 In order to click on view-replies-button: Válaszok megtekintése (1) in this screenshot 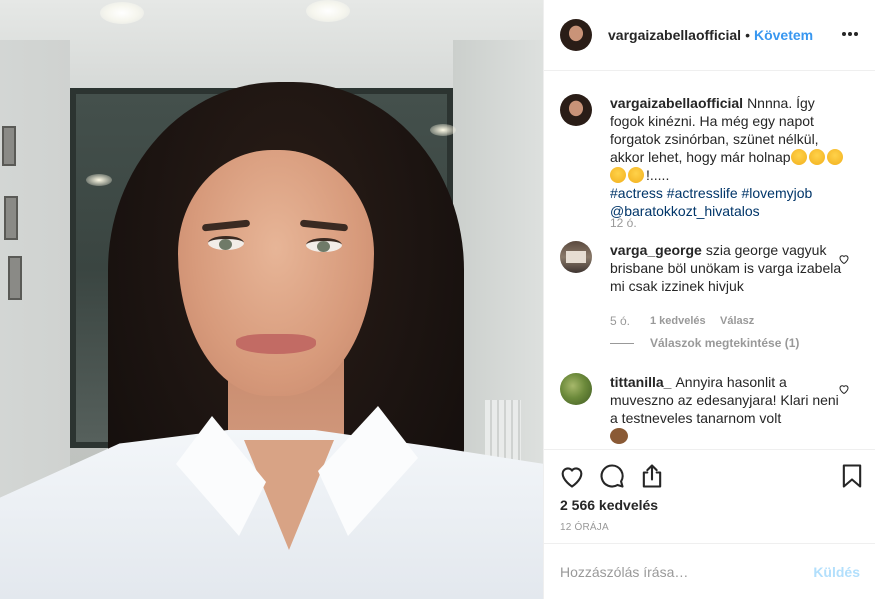, I will do `click(704, 343)`.